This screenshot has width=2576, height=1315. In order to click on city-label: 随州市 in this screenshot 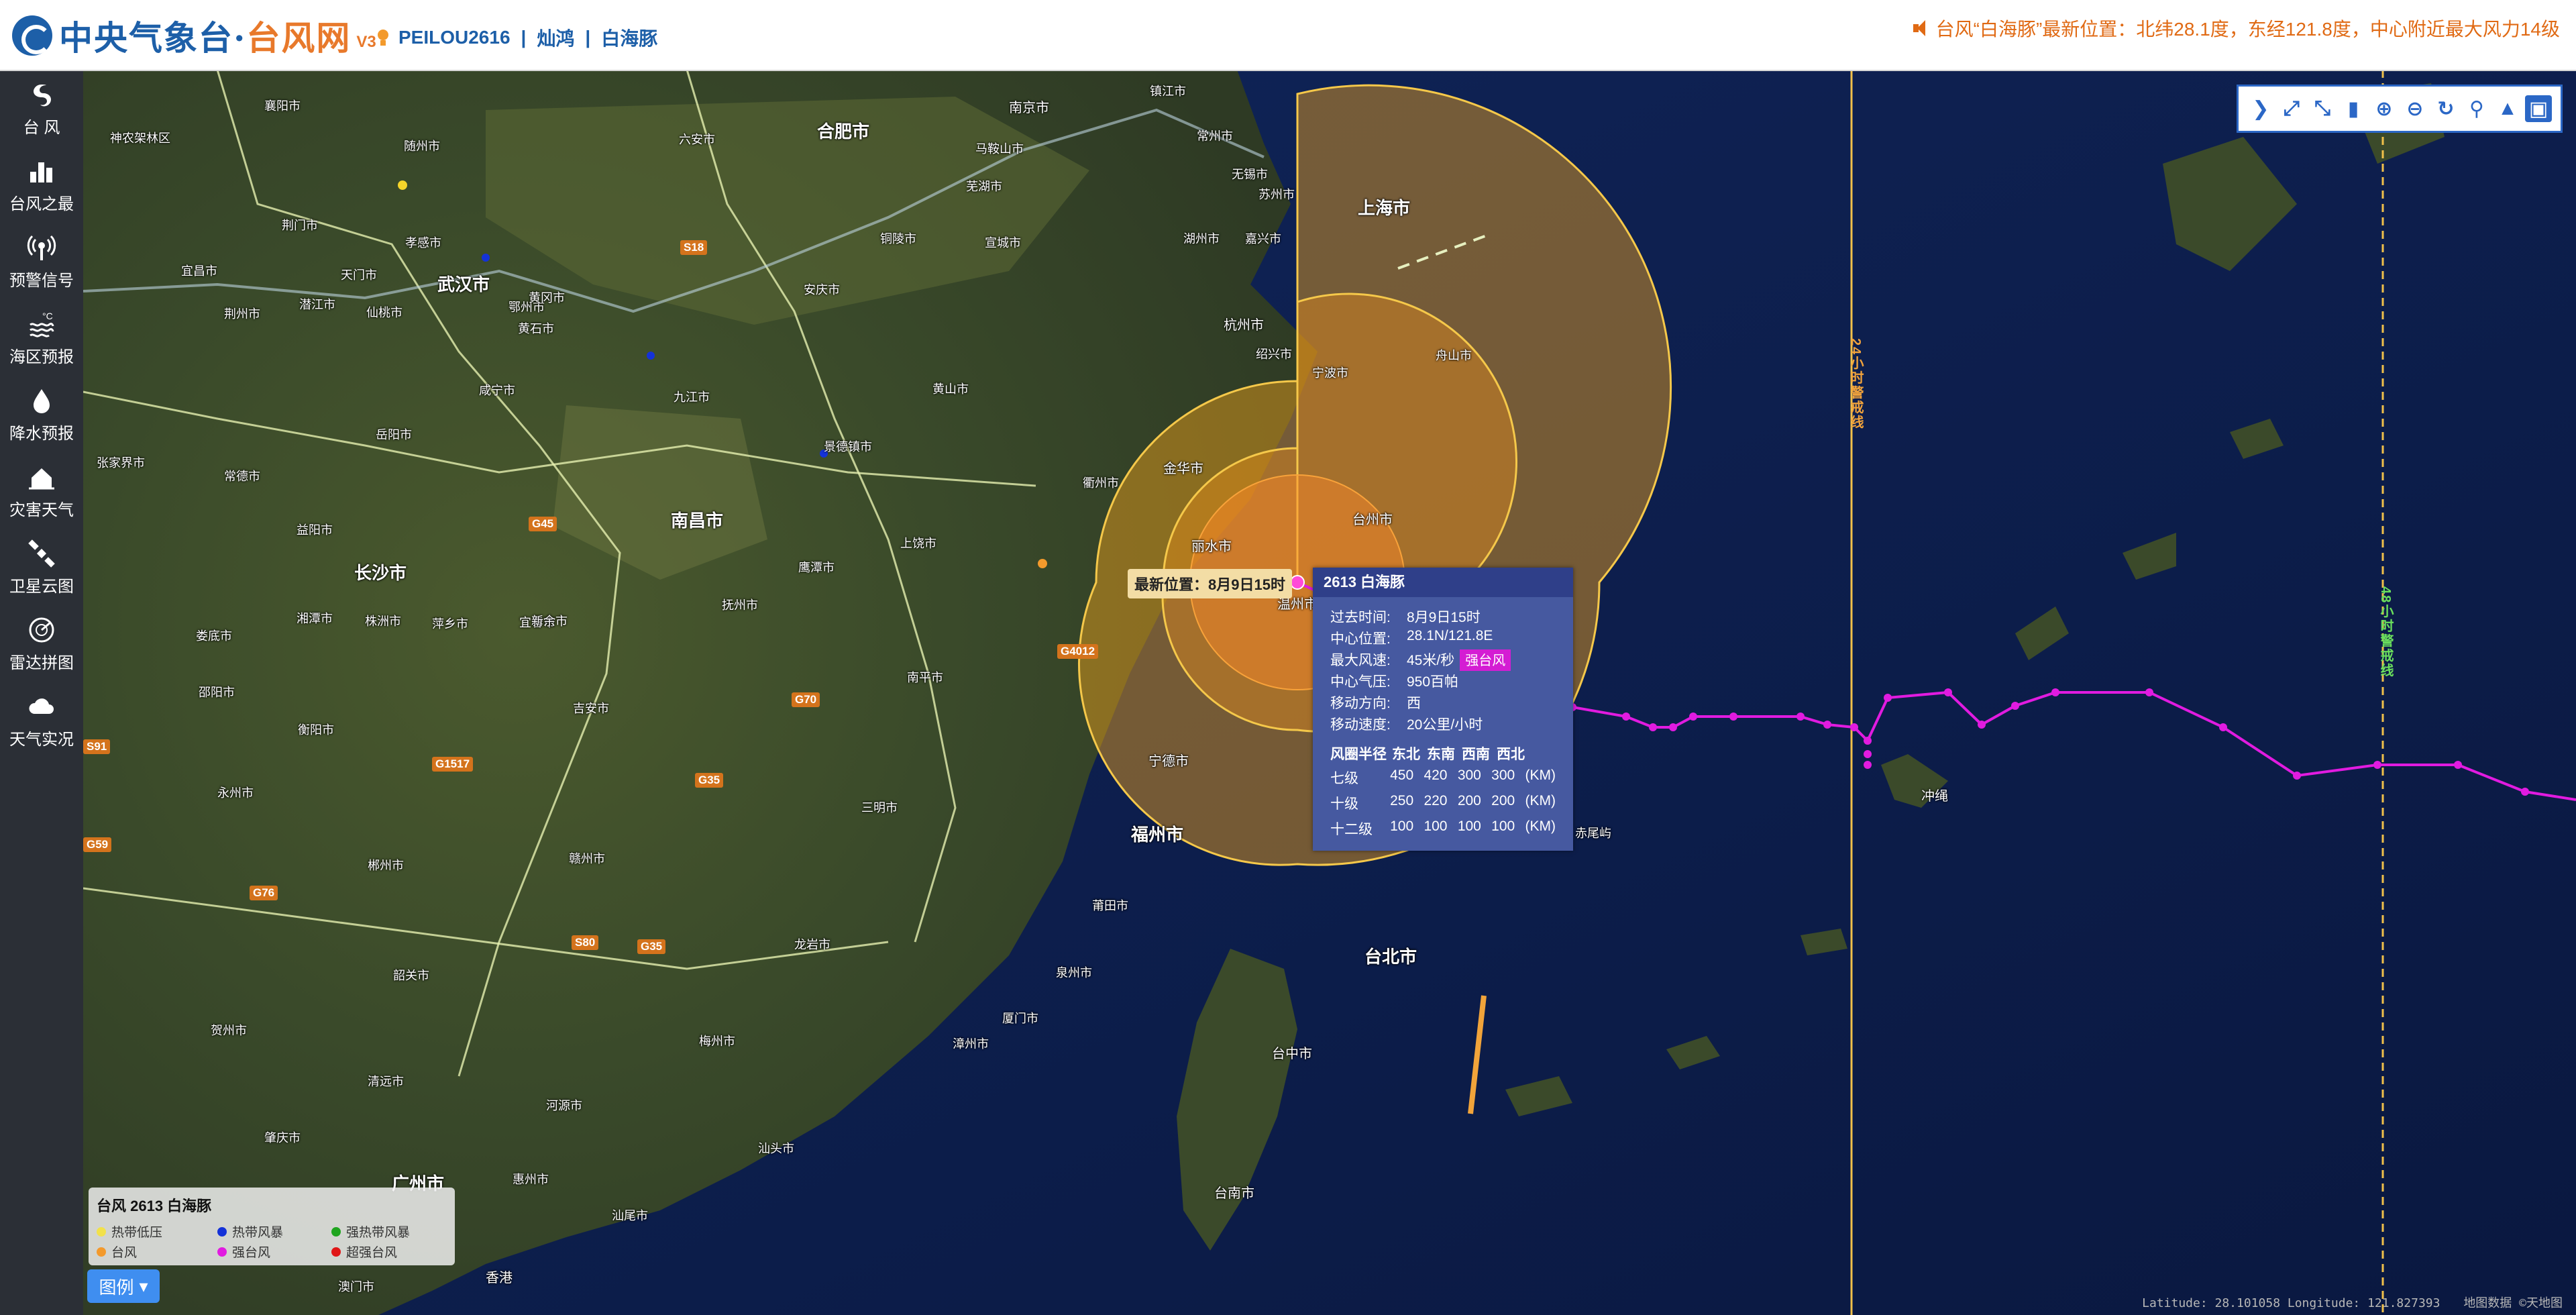, I will do `click(422, 146)`.